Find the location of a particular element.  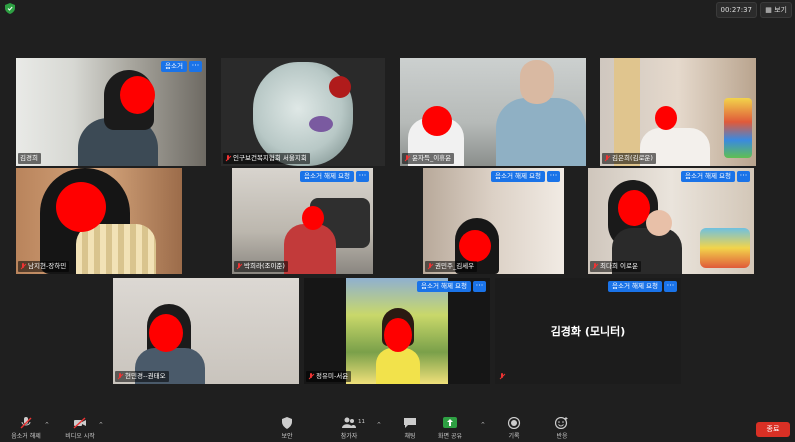

share-screen-icon is located at coordinates (450, 422).